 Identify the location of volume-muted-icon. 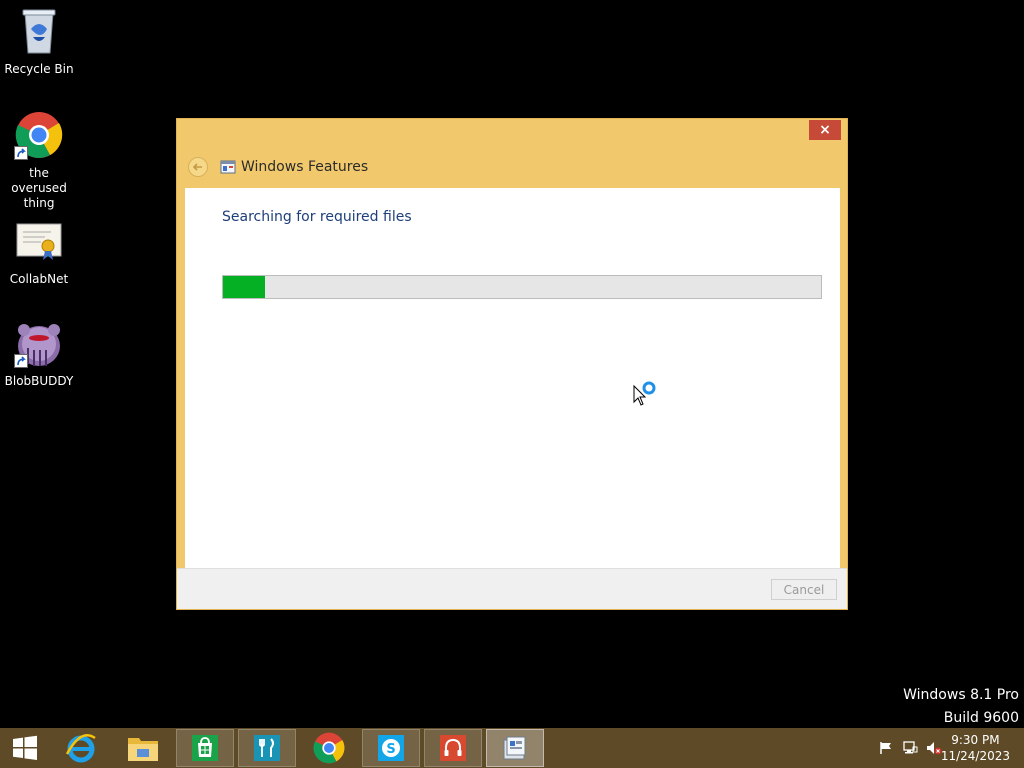
(934, 748).